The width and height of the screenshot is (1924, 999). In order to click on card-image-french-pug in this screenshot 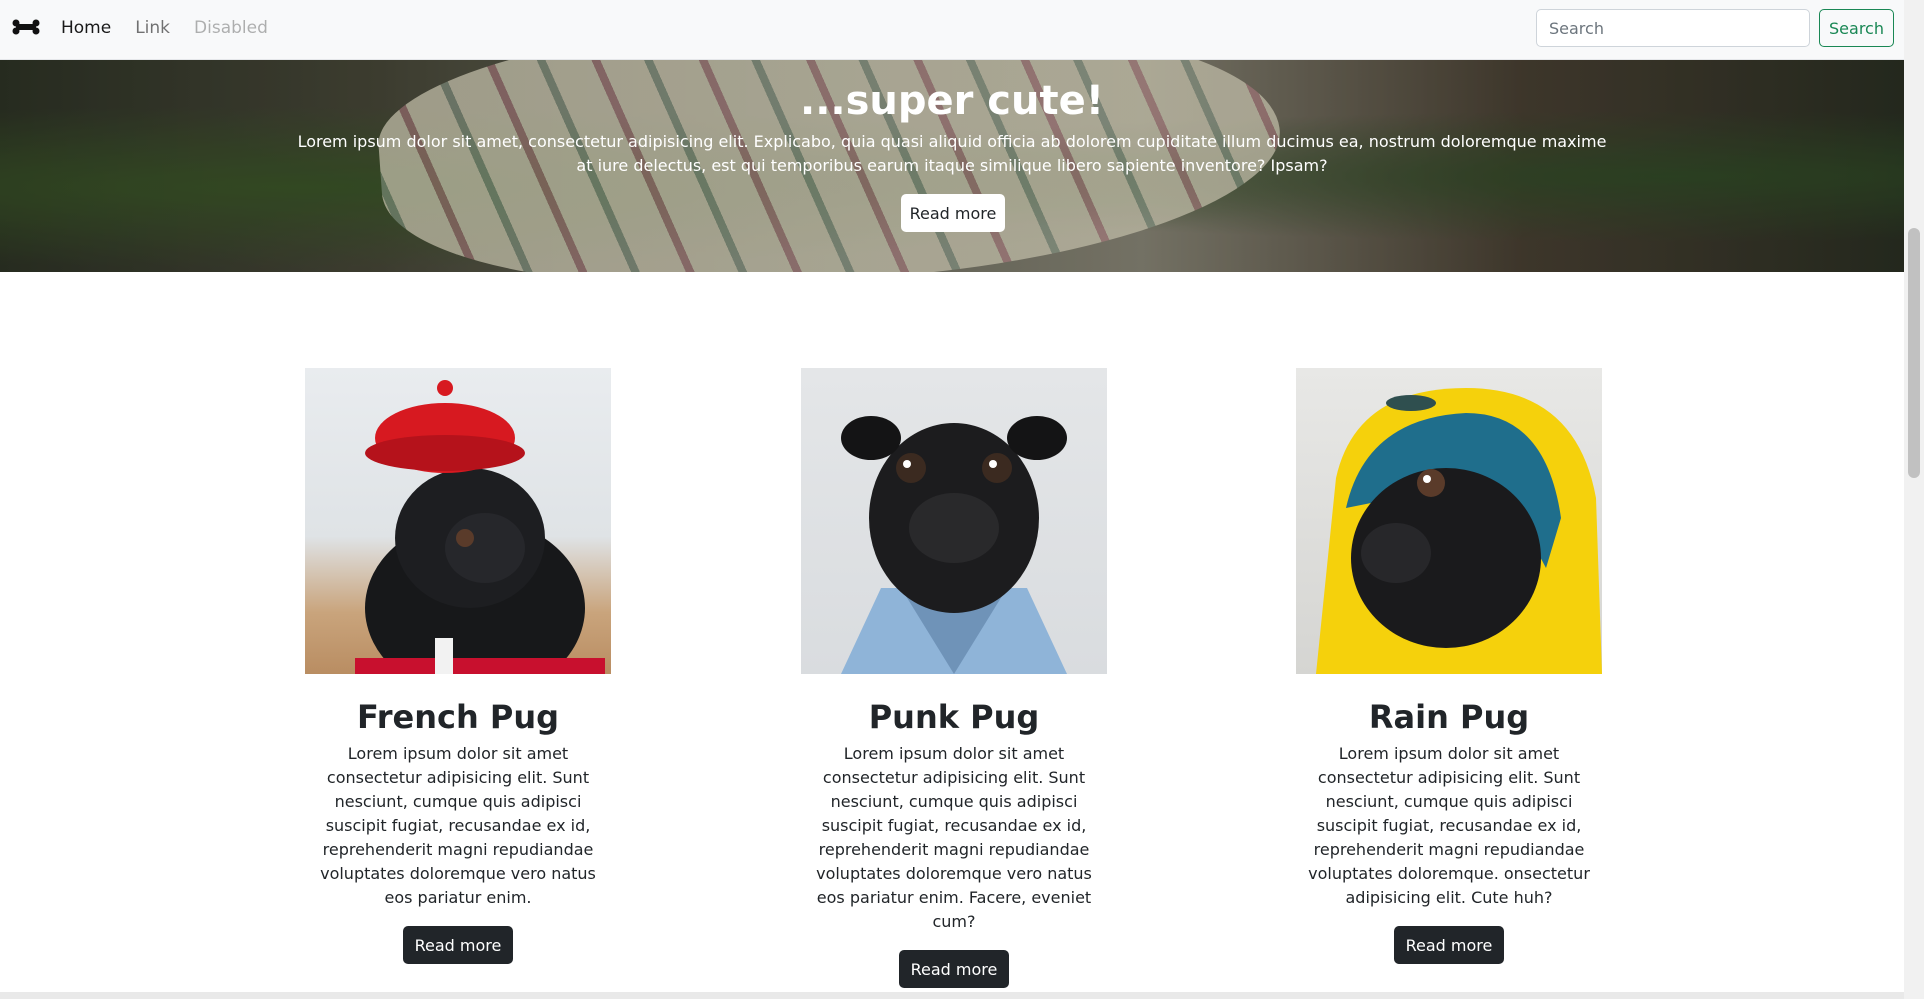, I will do `click(458, 521)`.